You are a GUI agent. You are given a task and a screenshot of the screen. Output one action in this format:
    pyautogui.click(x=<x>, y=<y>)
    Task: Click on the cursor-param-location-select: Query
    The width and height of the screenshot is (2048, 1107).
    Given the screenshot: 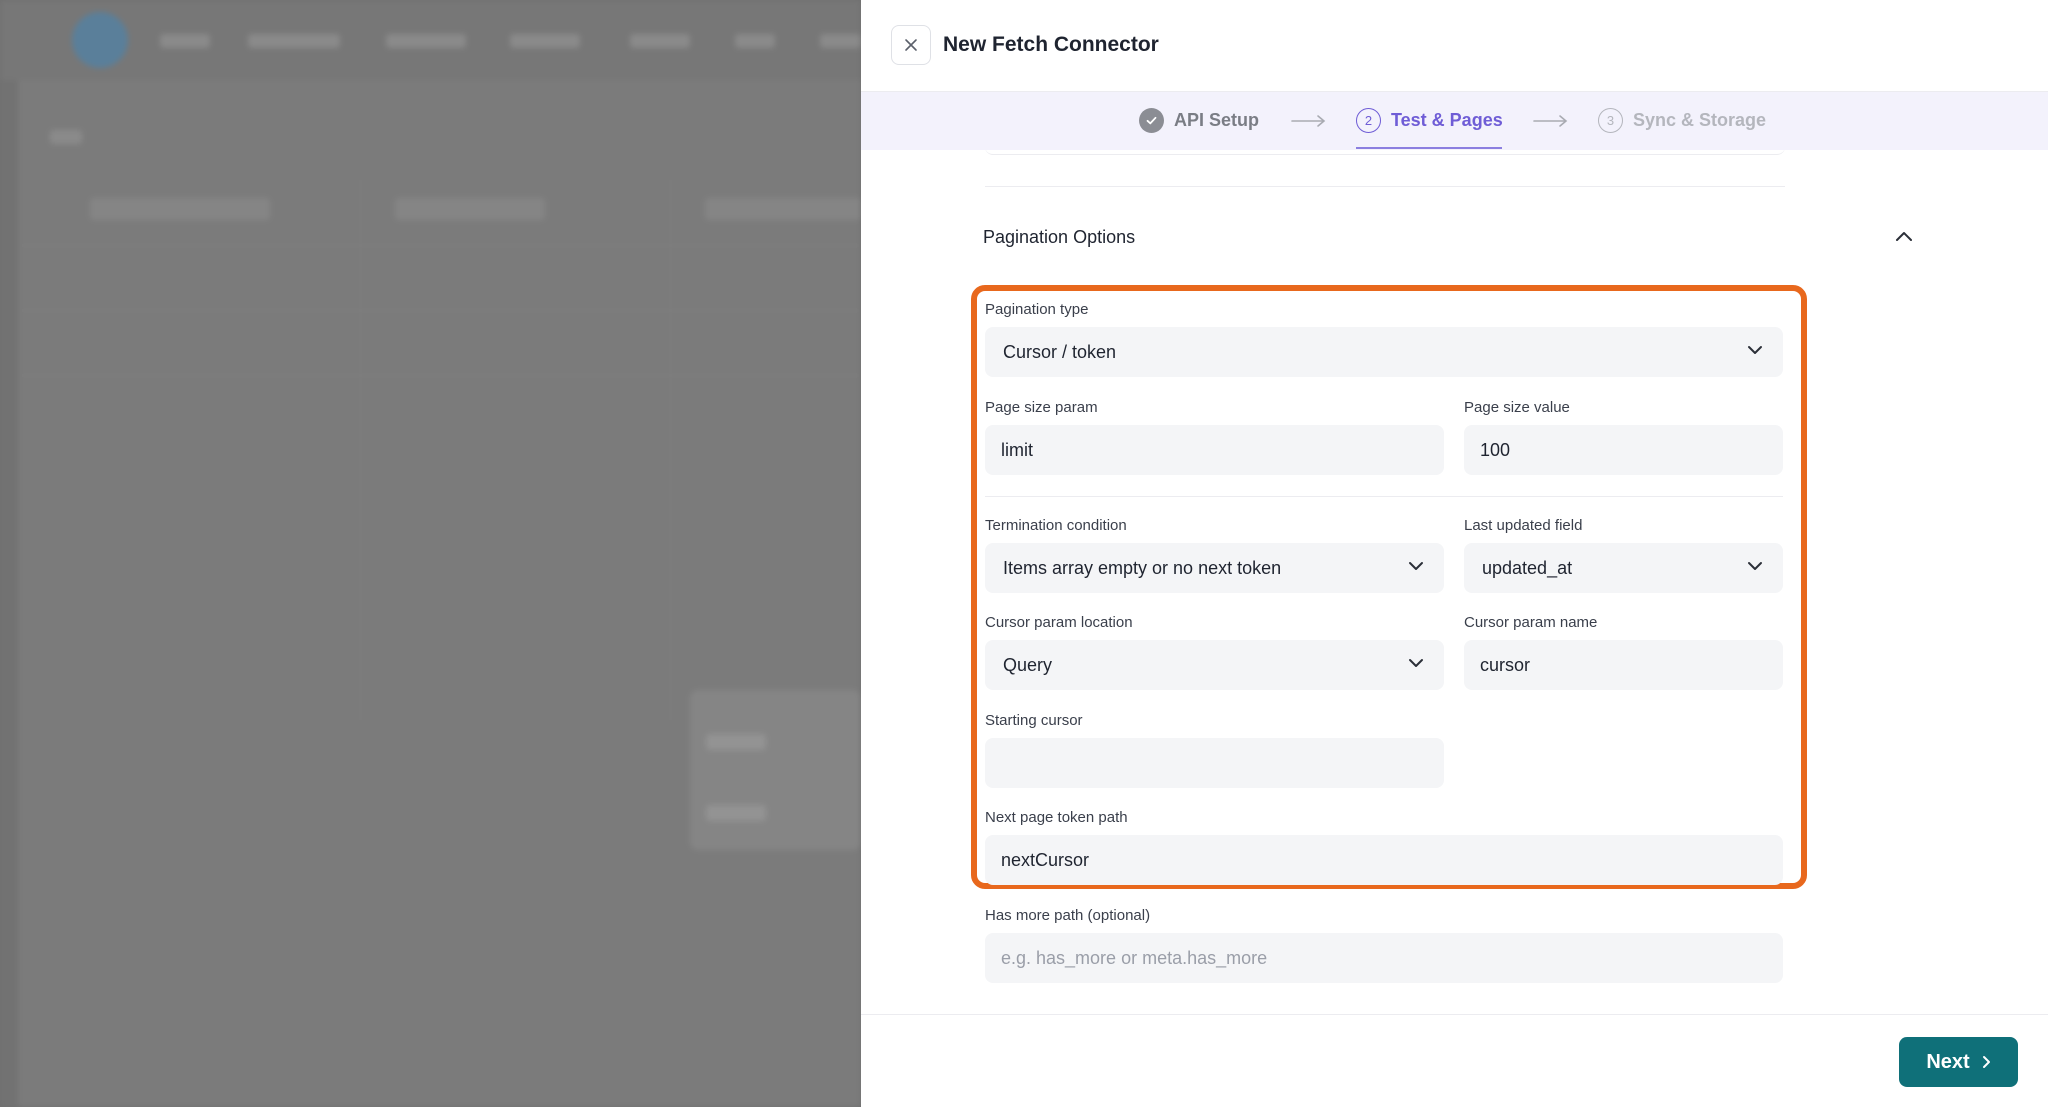 What is the action you would take?
    pyautogui.click(x=1214, y=665)
    